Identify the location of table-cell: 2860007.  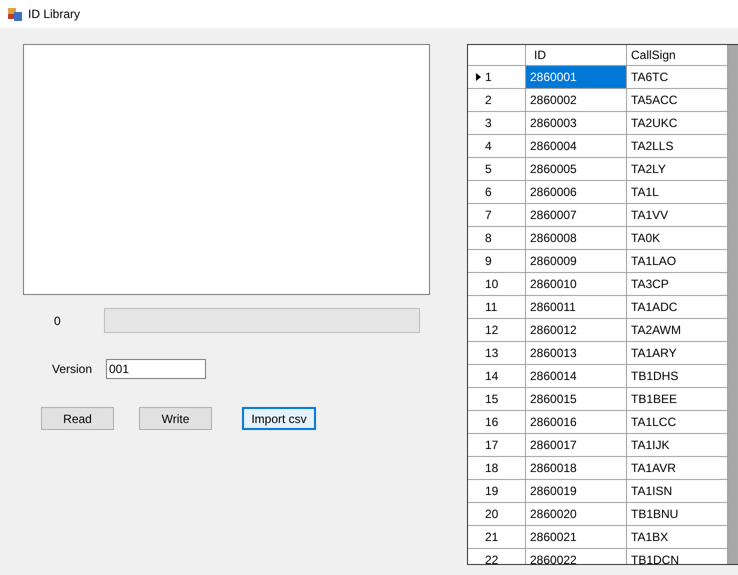
(576, 215).